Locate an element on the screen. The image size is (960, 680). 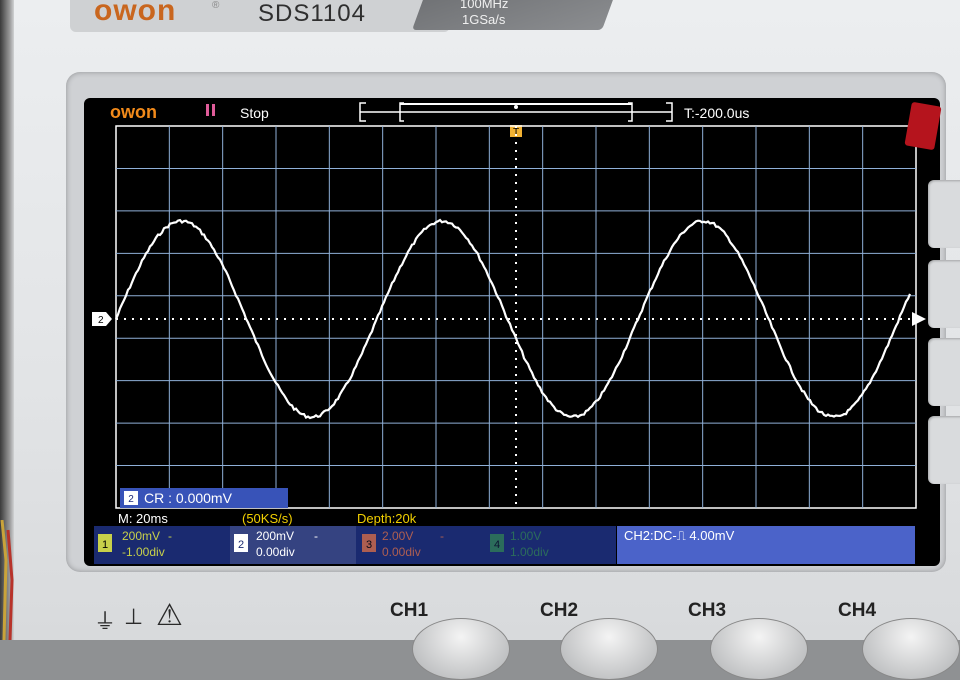
ch3-button-label: CH3 is located at coordinates (707, 610).